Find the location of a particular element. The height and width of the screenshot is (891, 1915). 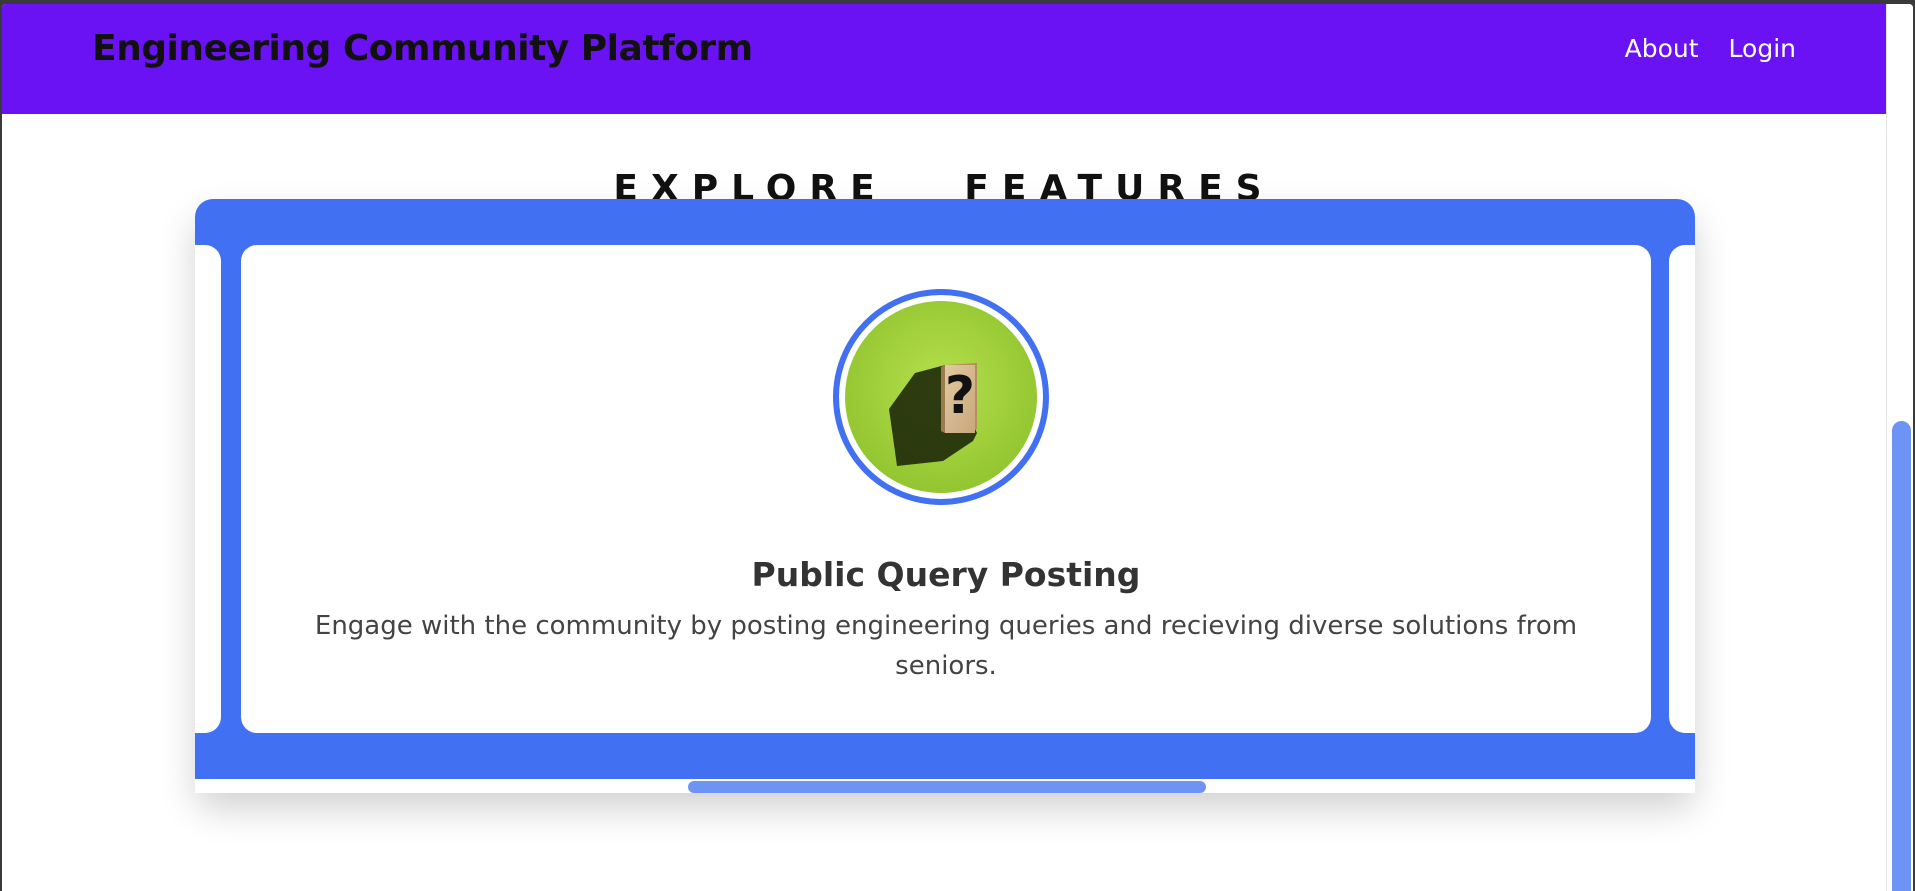

question-block-icon: ? is located at coordinates (941, 397).